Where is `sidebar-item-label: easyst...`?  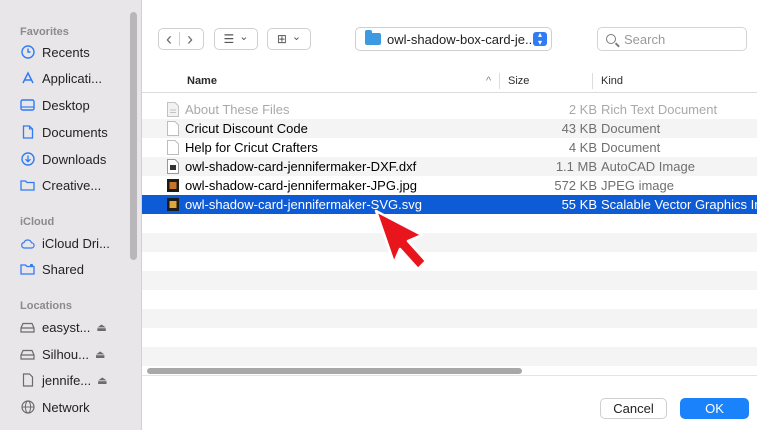
sidebar-item-label: easyst... is located at coordinates (66, 327).